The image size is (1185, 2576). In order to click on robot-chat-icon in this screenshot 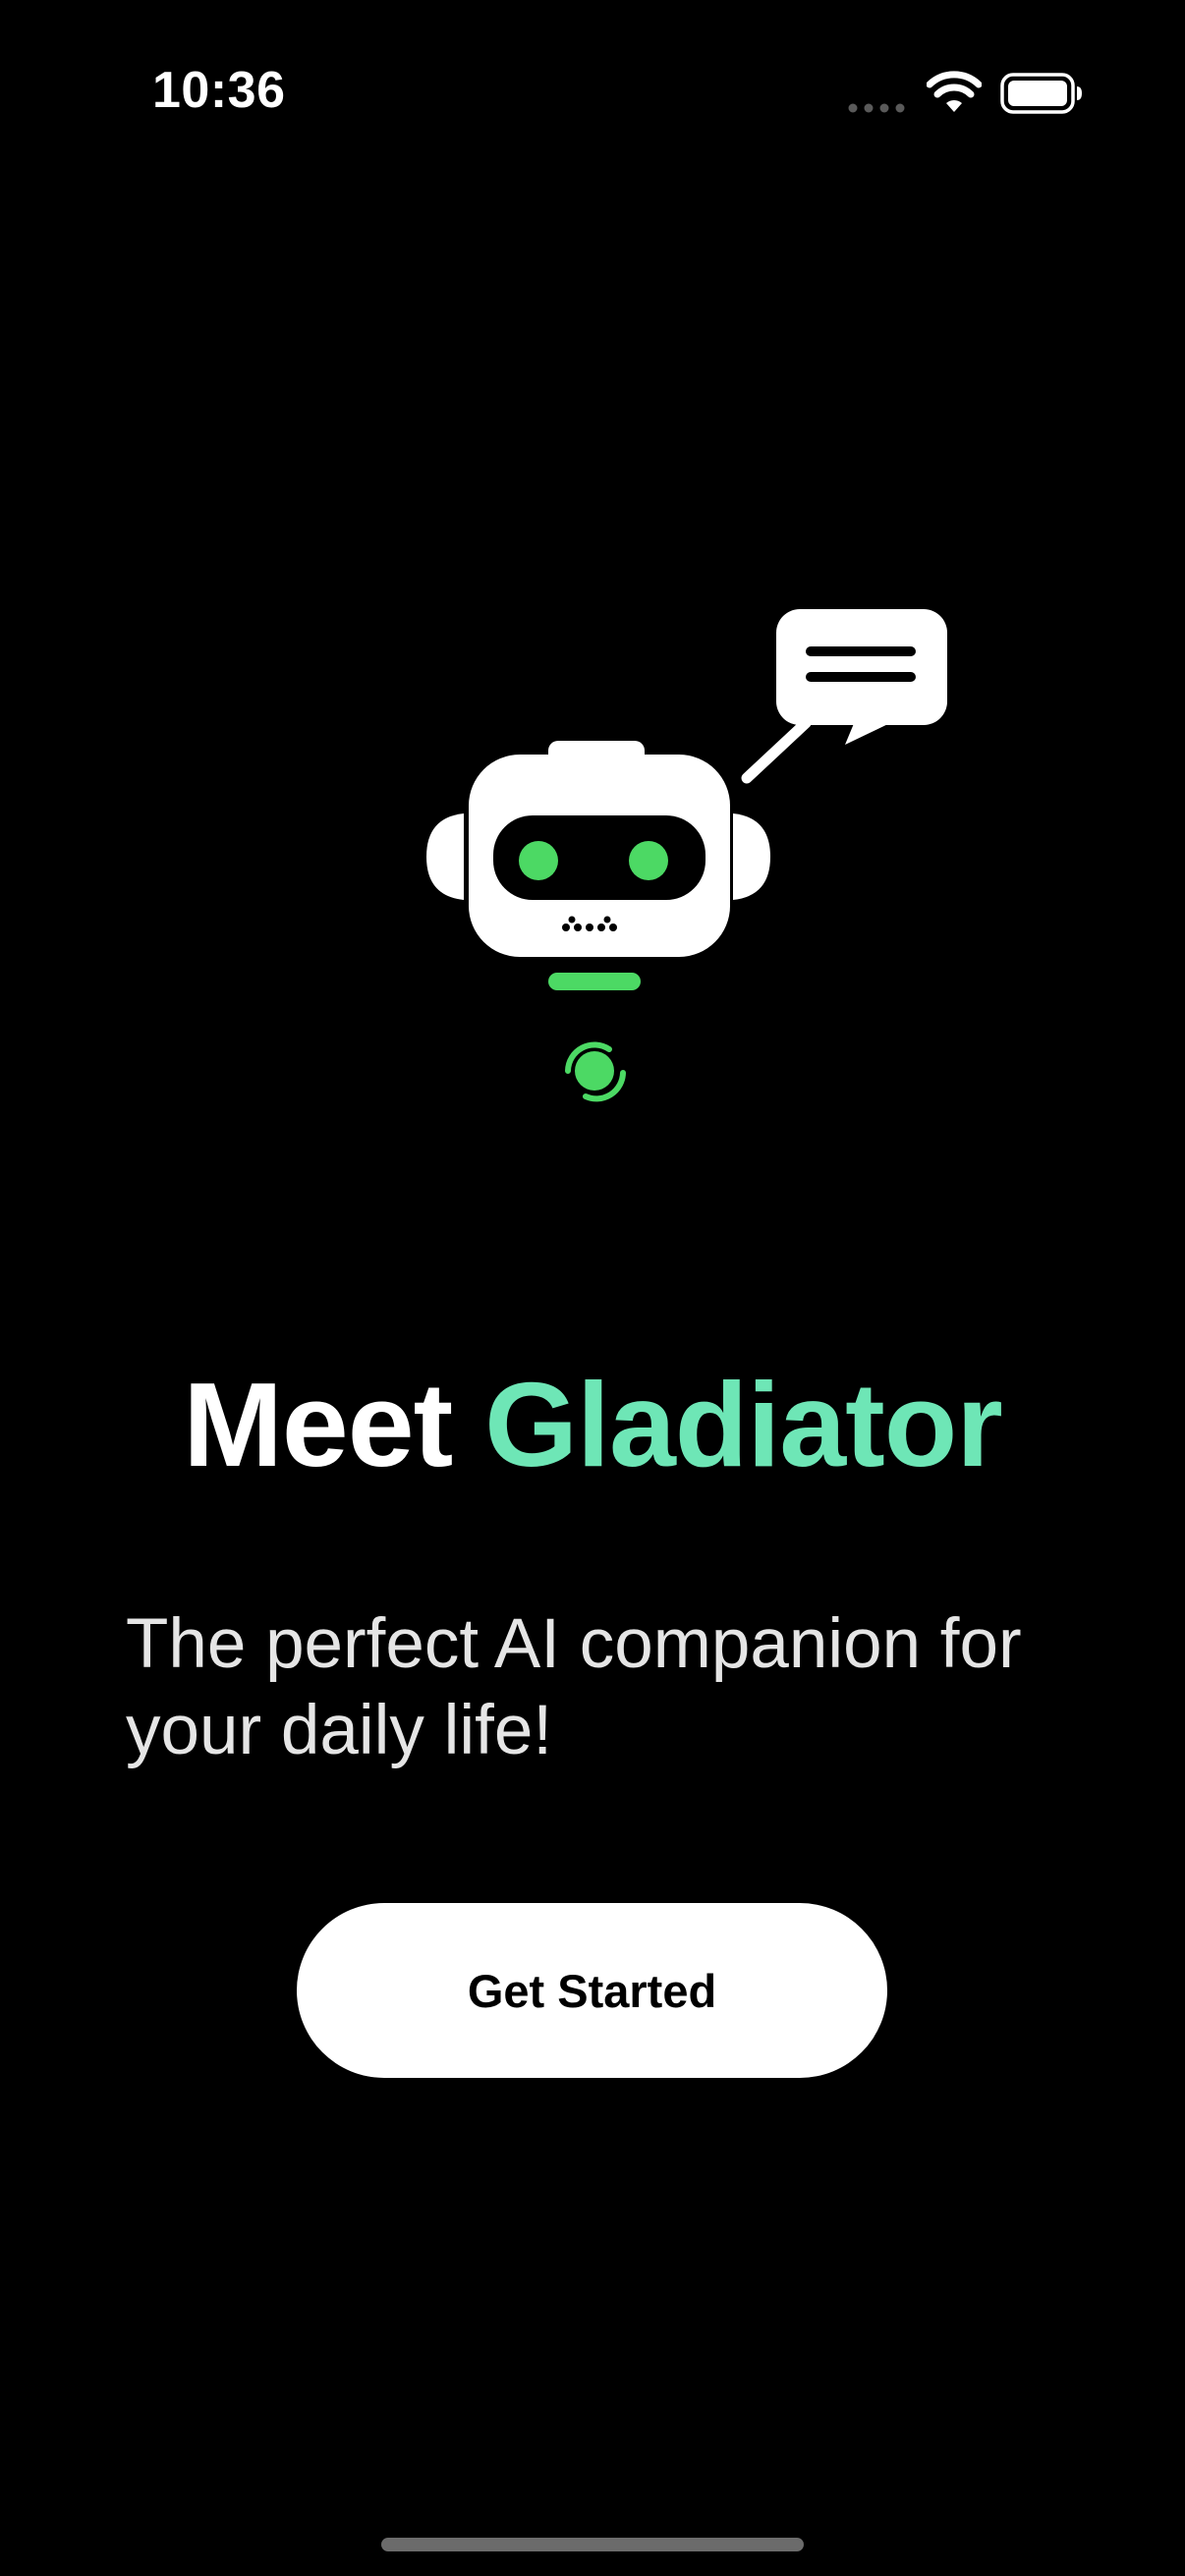, I will do `click(687, 855)`.